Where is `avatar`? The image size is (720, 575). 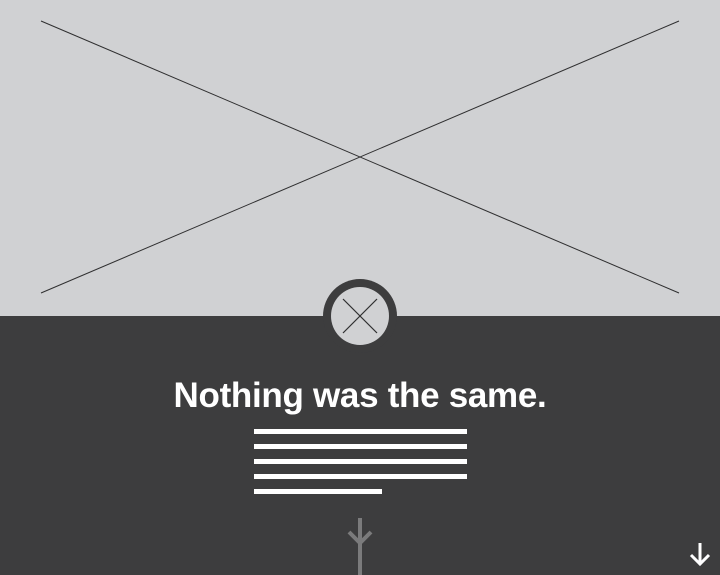 avatar is located at coordinates (360, 316).